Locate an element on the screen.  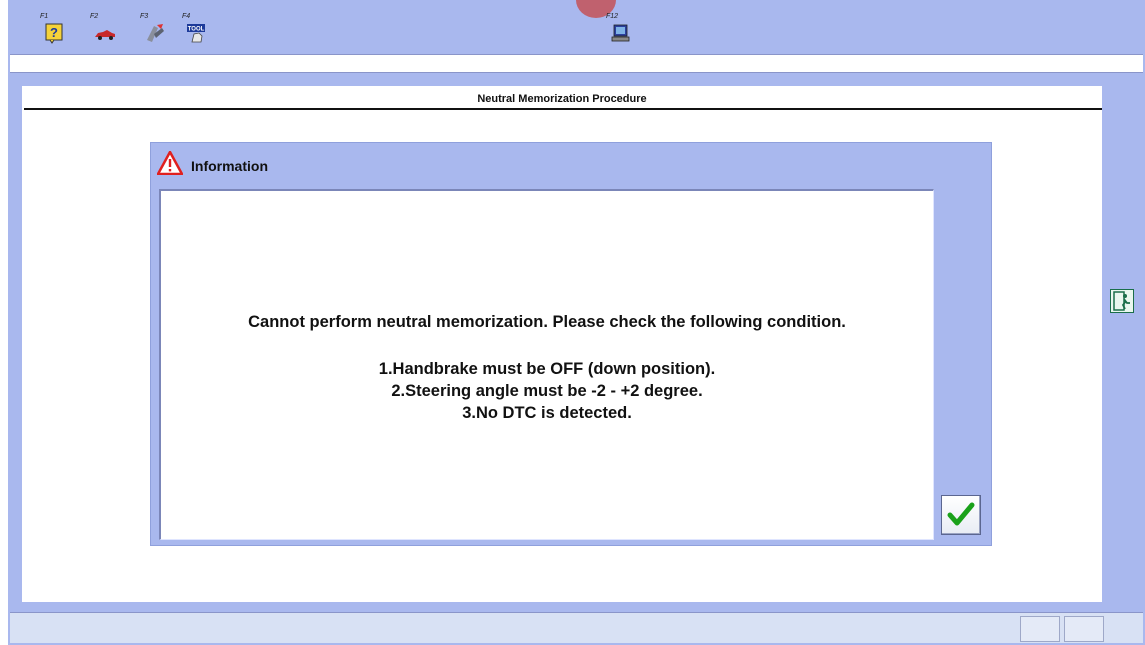
toolbar: F1 ? F2 F3 F4 TOOL F12 is located at coordinates (576, 26).